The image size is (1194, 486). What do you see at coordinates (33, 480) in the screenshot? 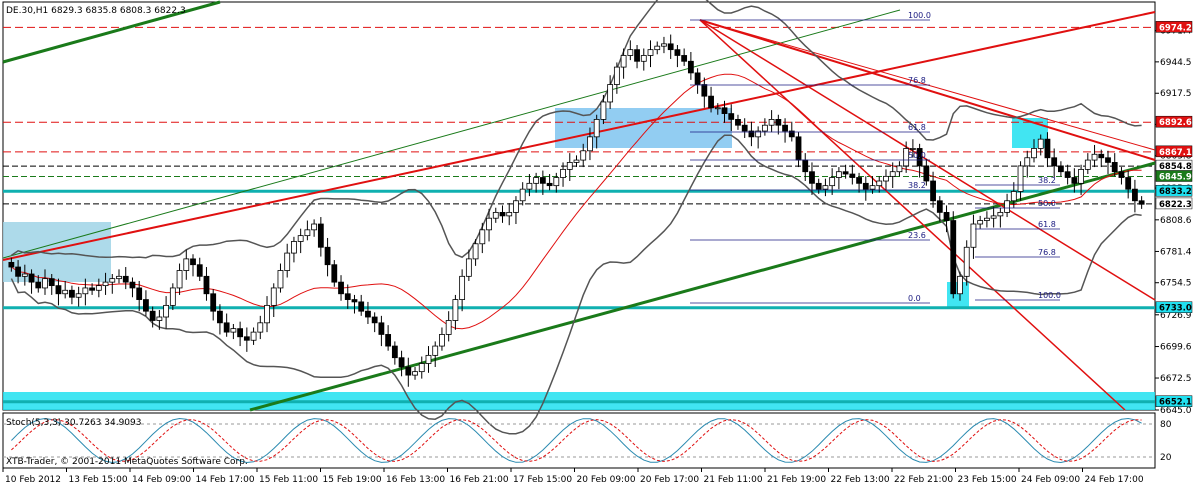
I see `x-tick-label: 10 Feb 2012` at bounding box center [33, 480].